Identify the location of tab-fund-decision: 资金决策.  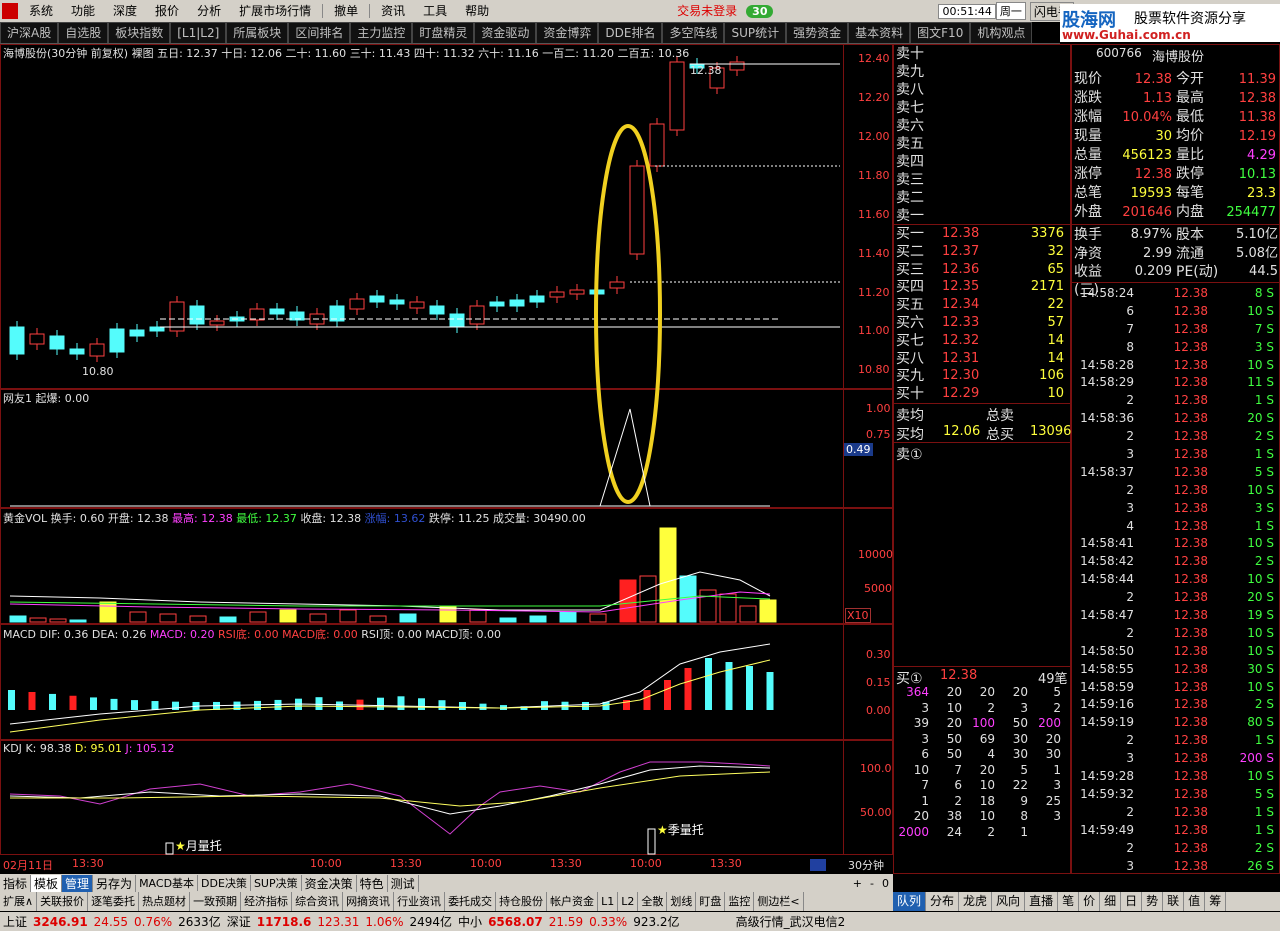
(329, 883).